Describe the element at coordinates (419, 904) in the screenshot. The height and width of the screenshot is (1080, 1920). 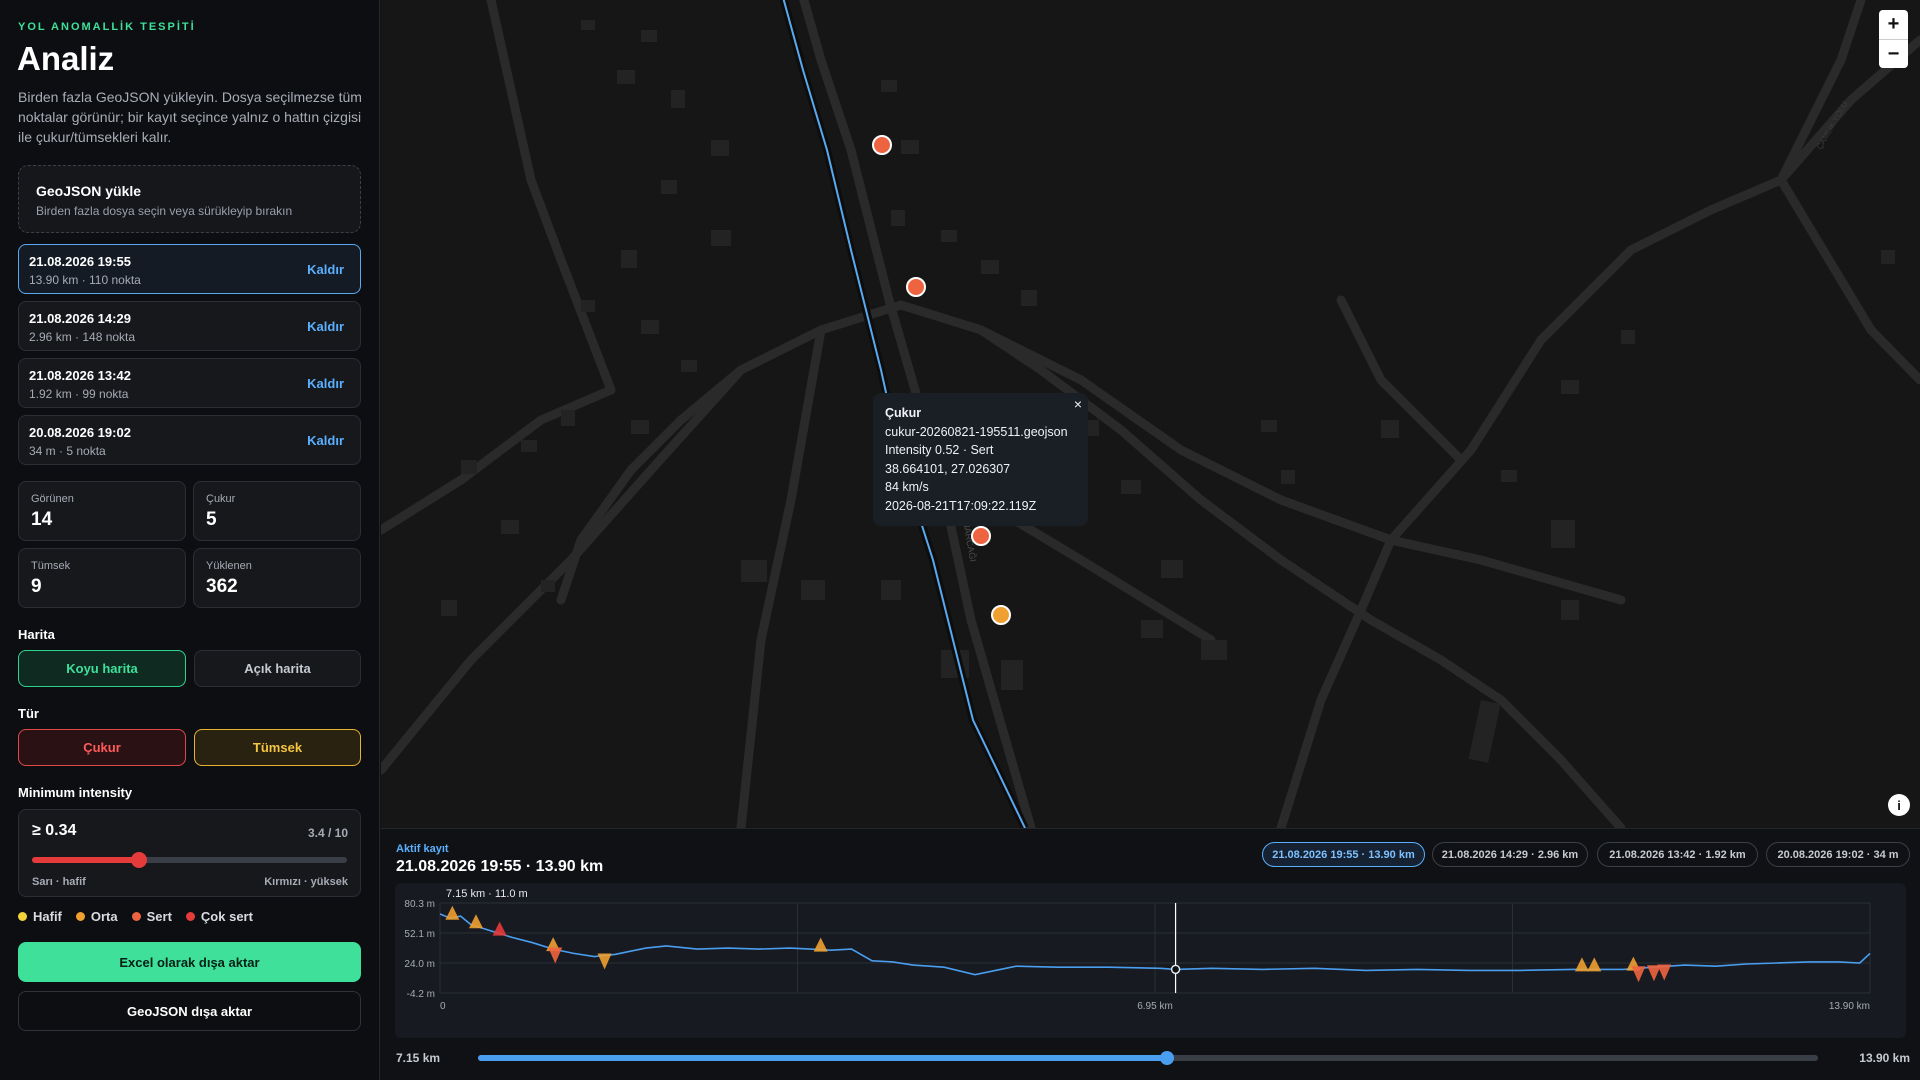
I see `y-tick-label: 80.3 m` at that location.